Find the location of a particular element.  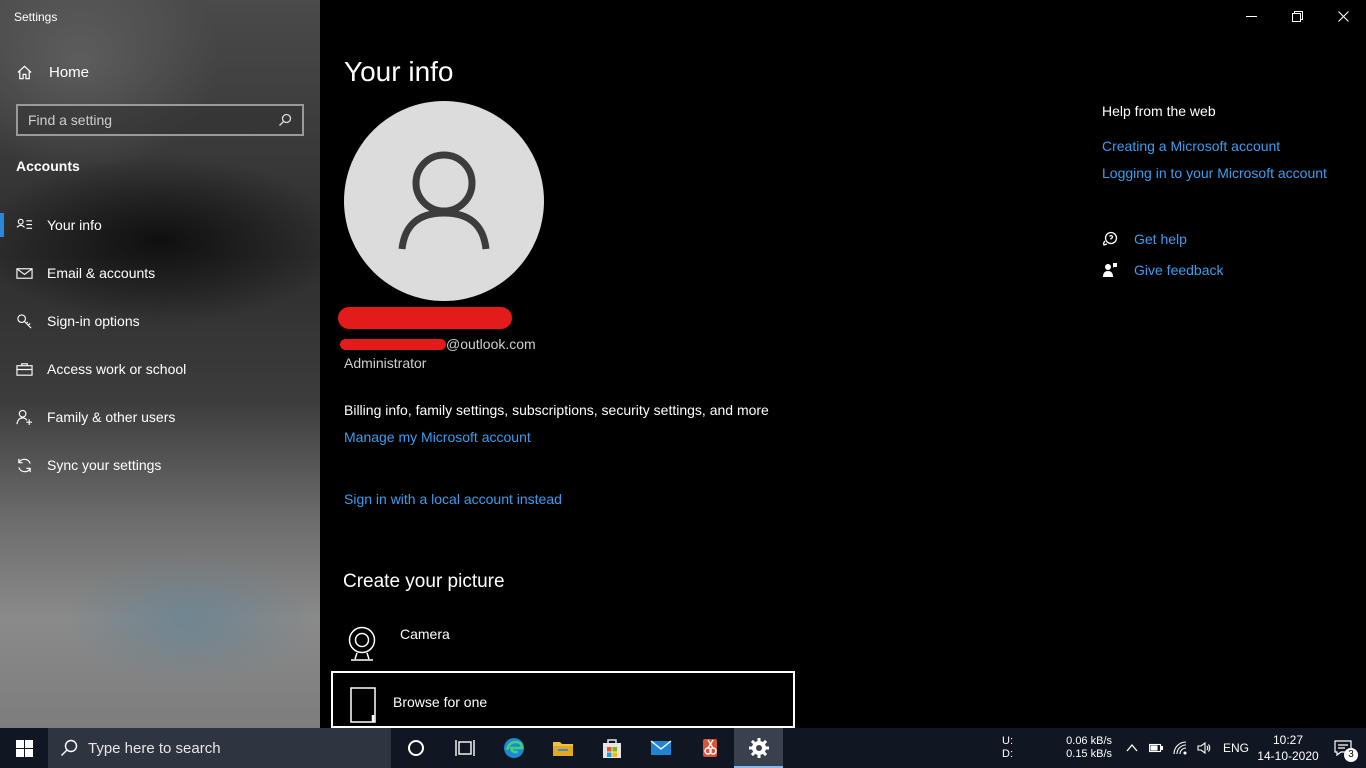

volume-button is located at coordinates (1204, 748).